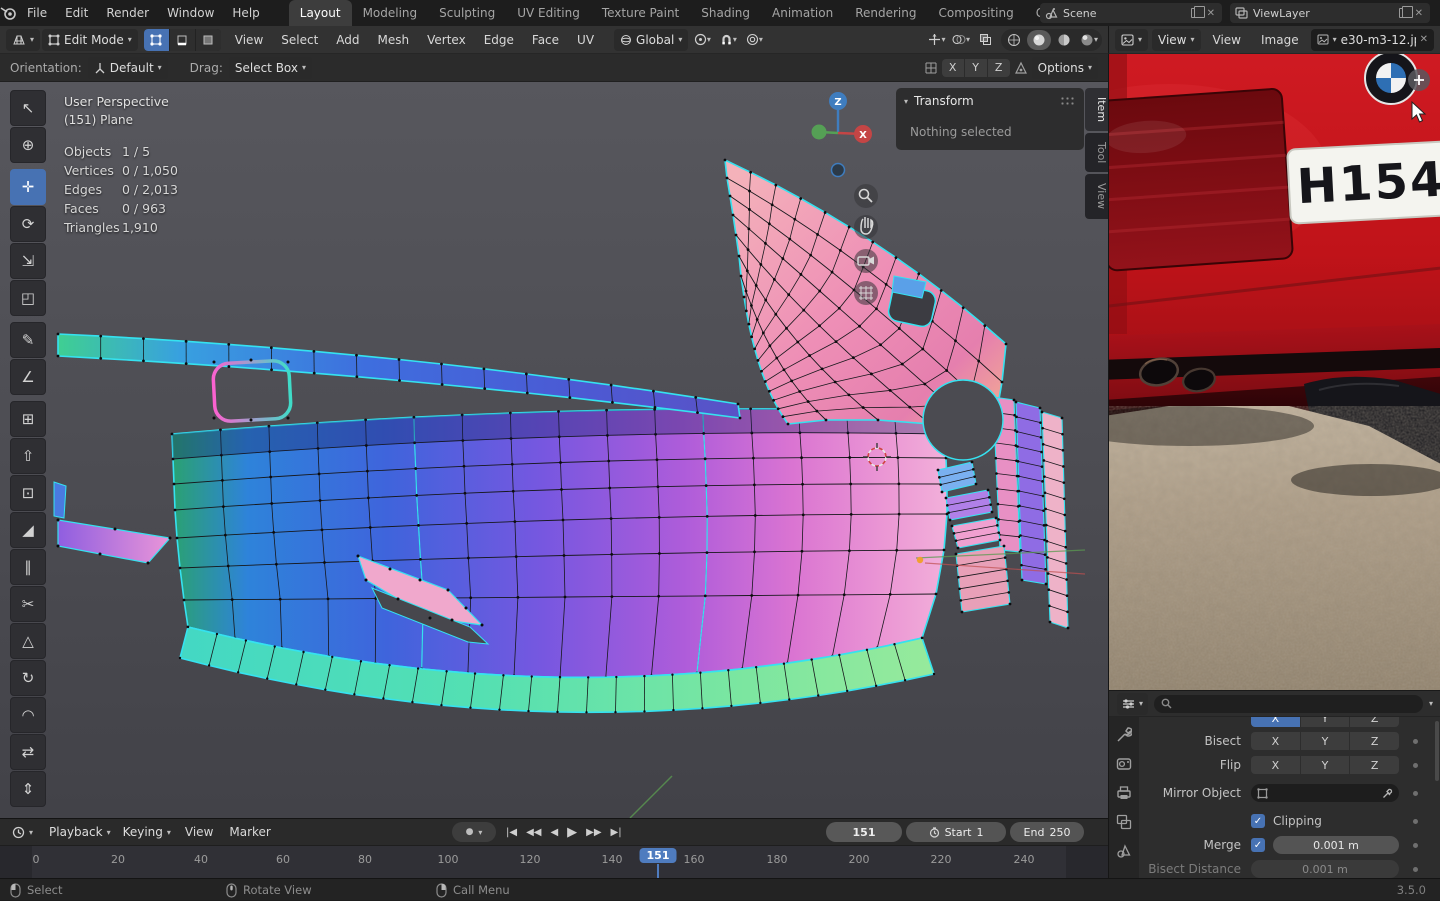  I want to click on ortho-toggle-button, so click(866, 293).